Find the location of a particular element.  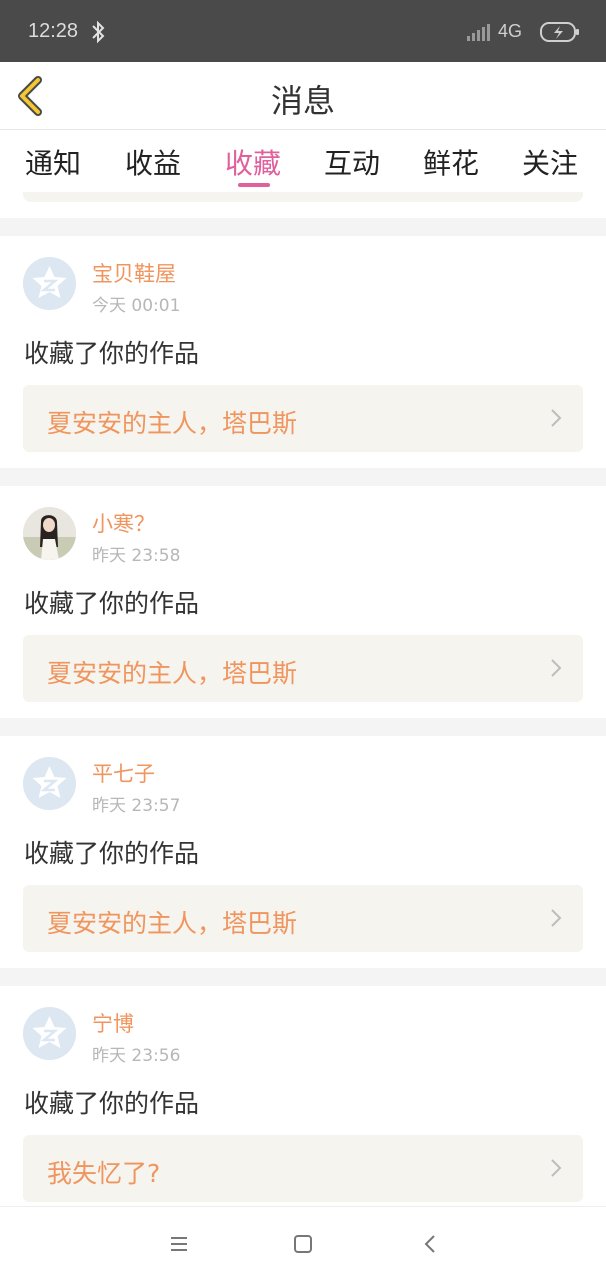

bluetooth-icon is located at coordinates (98, 32).